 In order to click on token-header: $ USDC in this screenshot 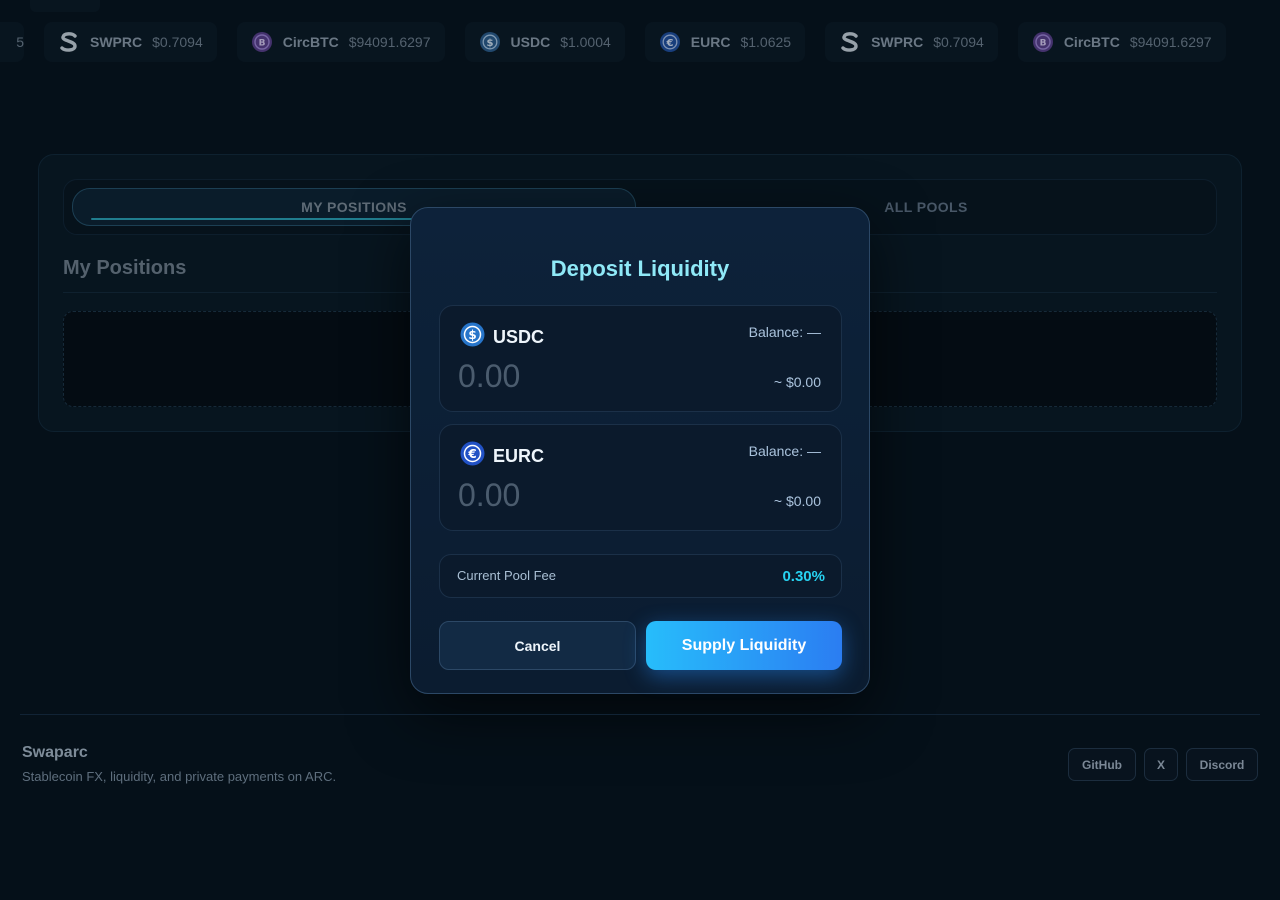, I will do `click(502, 337)`.